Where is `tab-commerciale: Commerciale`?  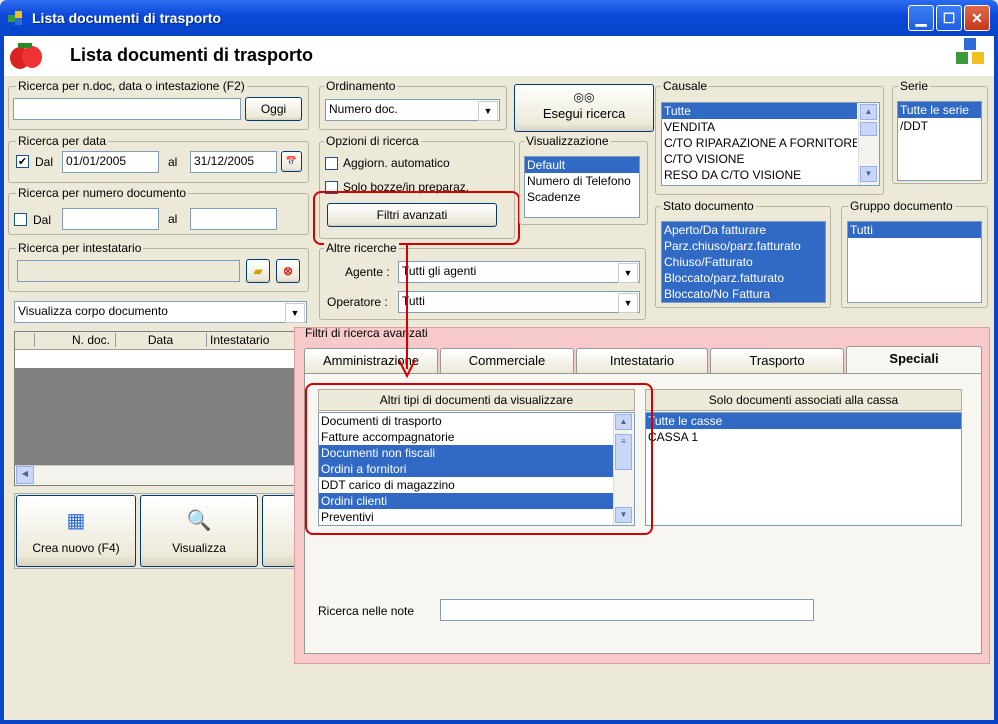
tab-commerciale: Commerciale is located at coordinates (507, 360).